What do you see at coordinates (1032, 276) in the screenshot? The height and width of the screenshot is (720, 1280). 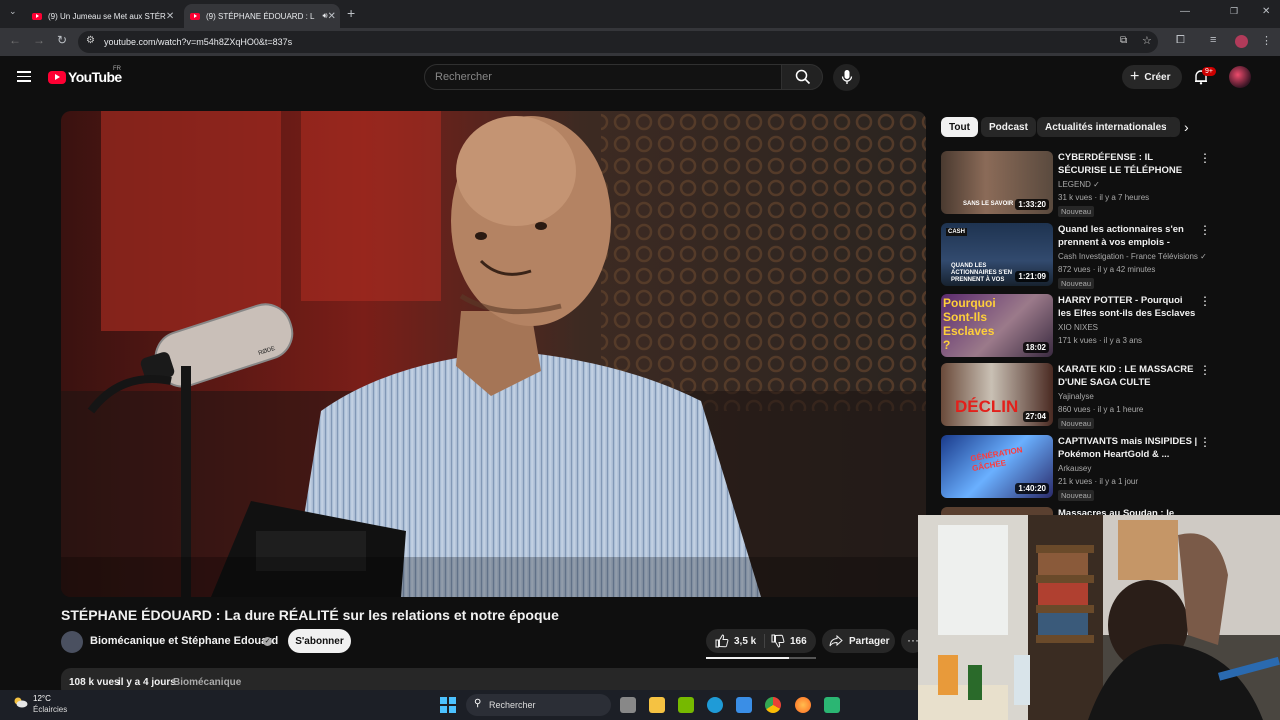 I see `video-duration: 1:21:09` at bounding box center [1032, 276].